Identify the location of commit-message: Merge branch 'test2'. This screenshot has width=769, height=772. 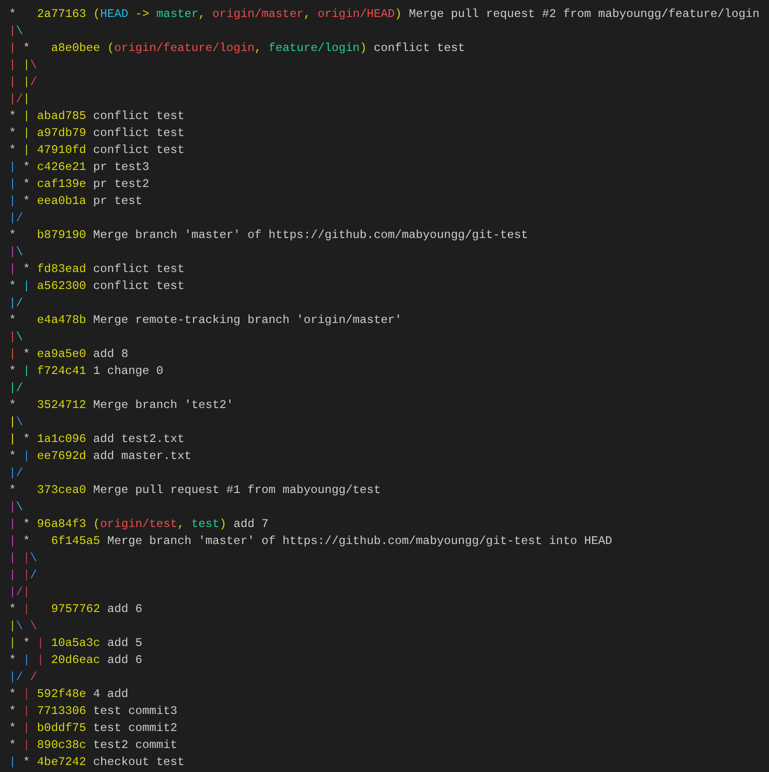
(163, 405).